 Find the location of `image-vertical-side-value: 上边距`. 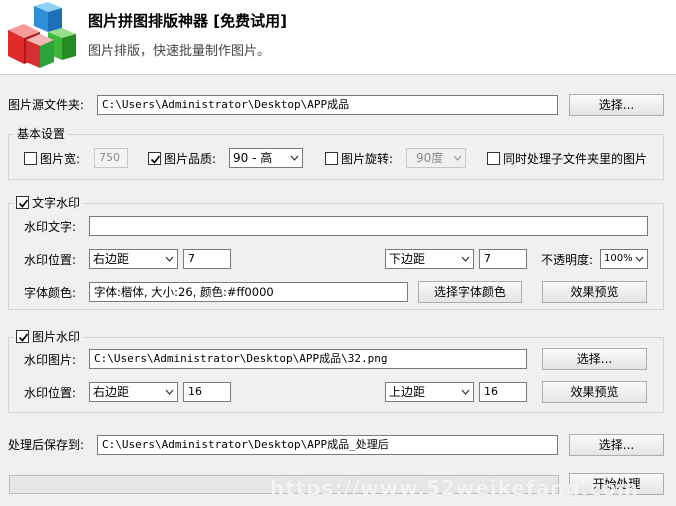

image-vertical-side-value: 上边距 is located at coordinates (407, 392).